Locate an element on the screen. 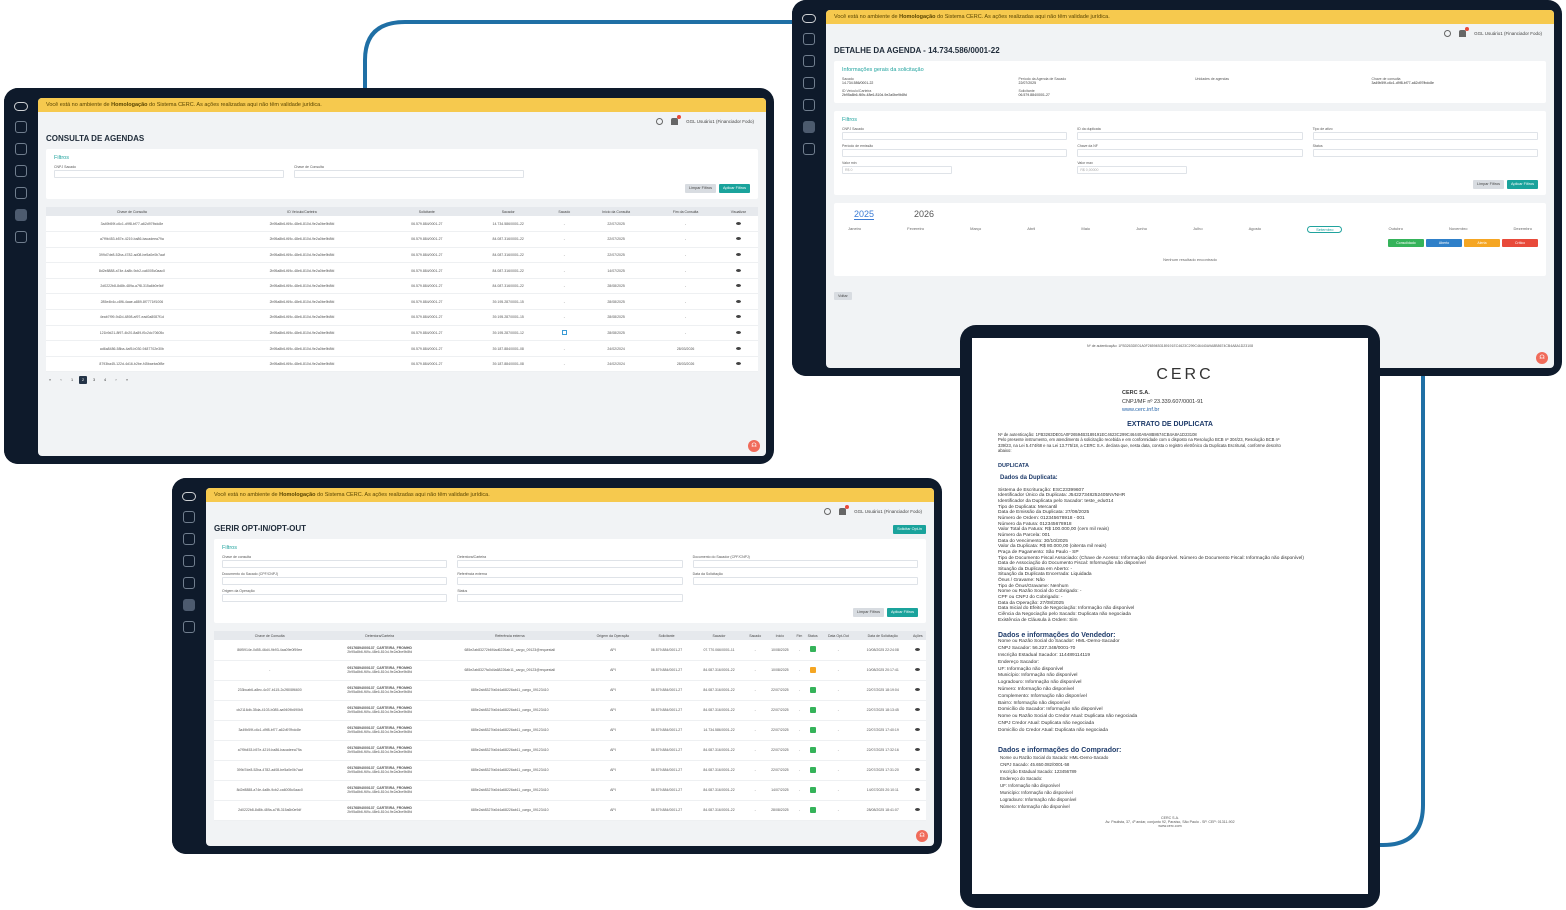 Image resolution: width=1566 pixels, height=910 pixels. page-item: ‹ is located at coordinates (61, 380).